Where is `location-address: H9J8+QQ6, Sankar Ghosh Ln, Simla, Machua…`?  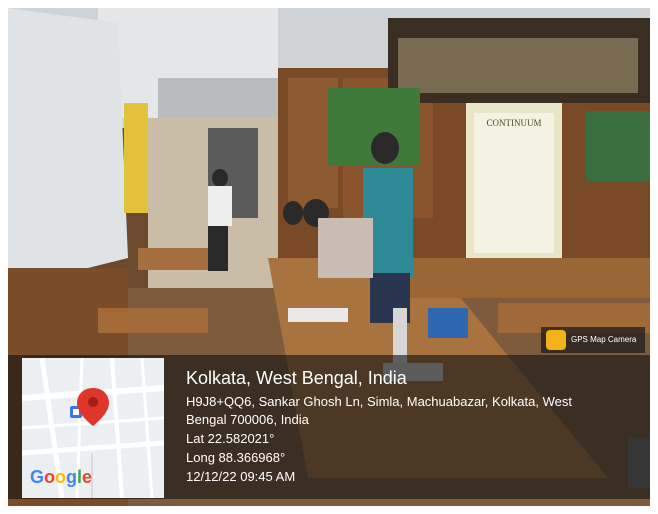
location-address: H9J8+QQ6, Sankar Ghosh Ln, Simla, Machua… is located at coordinates (379, 410).